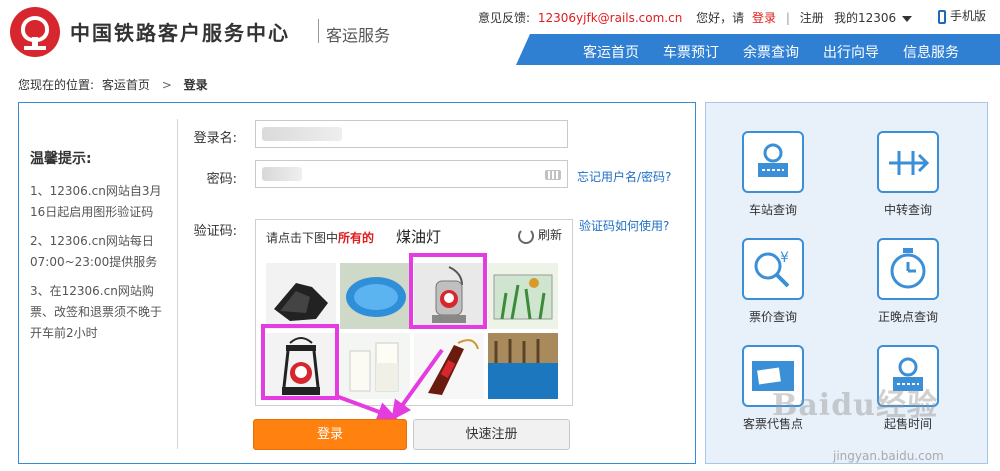 This screenshot has height=471, width=1000. What do you see at coordinates (419, 237) in the screenshot?
I see `captcha-target: 煤油灯` at bounding box center [419, 237].